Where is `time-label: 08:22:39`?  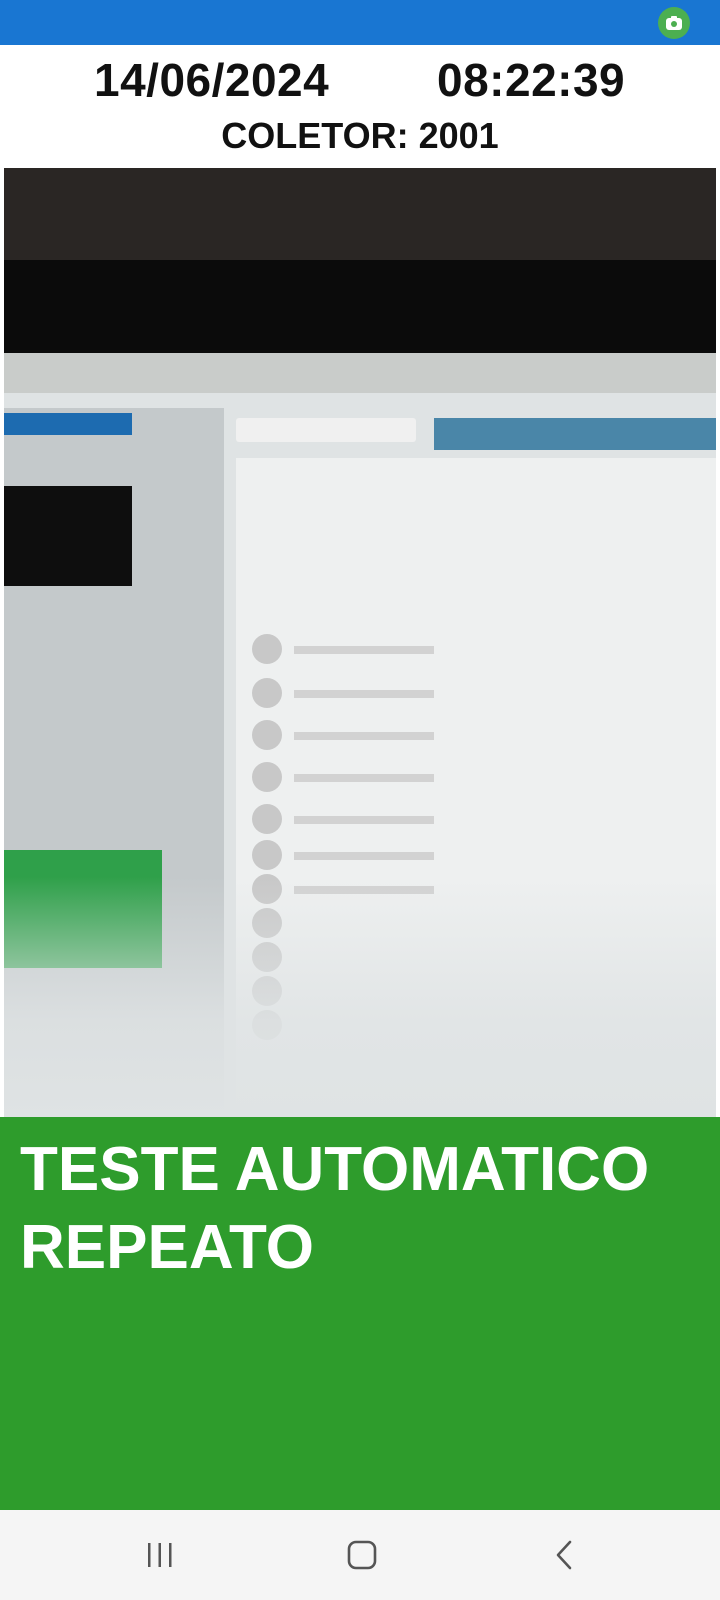
time-label: 08:22:39 is located at coordinates (531, 80).